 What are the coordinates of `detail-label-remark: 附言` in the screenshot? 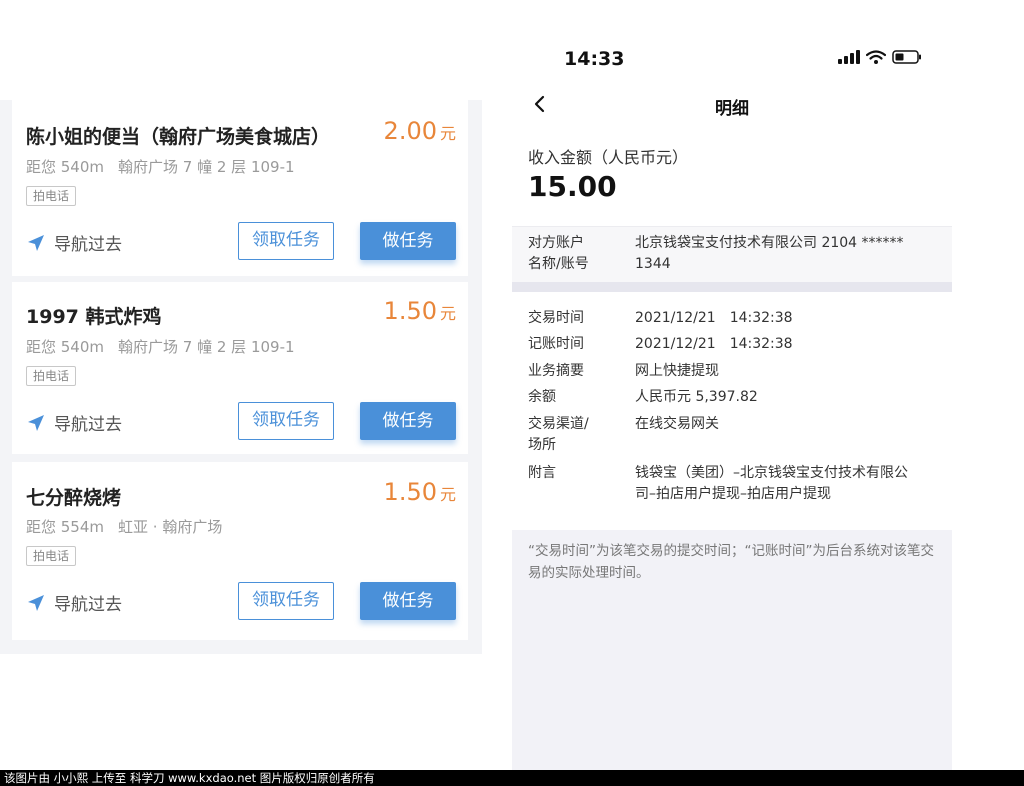 It's located at (542, 473).